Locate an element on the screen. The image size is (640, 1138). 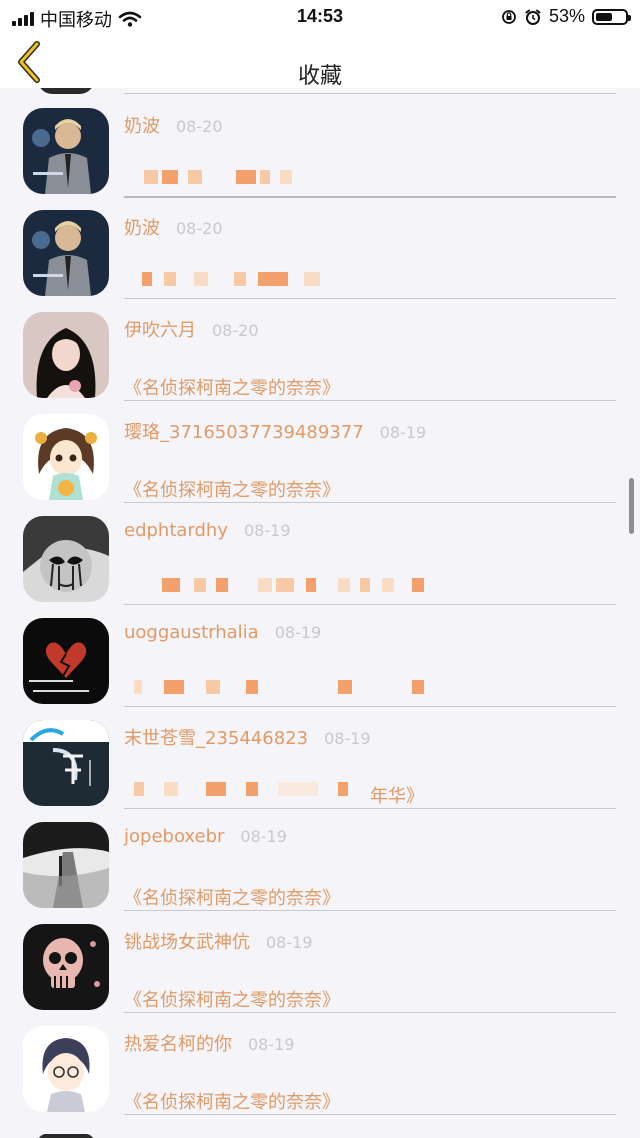
item-header: 璎珞_37165037739489377 08-19 is located at coordinates (275, 431).